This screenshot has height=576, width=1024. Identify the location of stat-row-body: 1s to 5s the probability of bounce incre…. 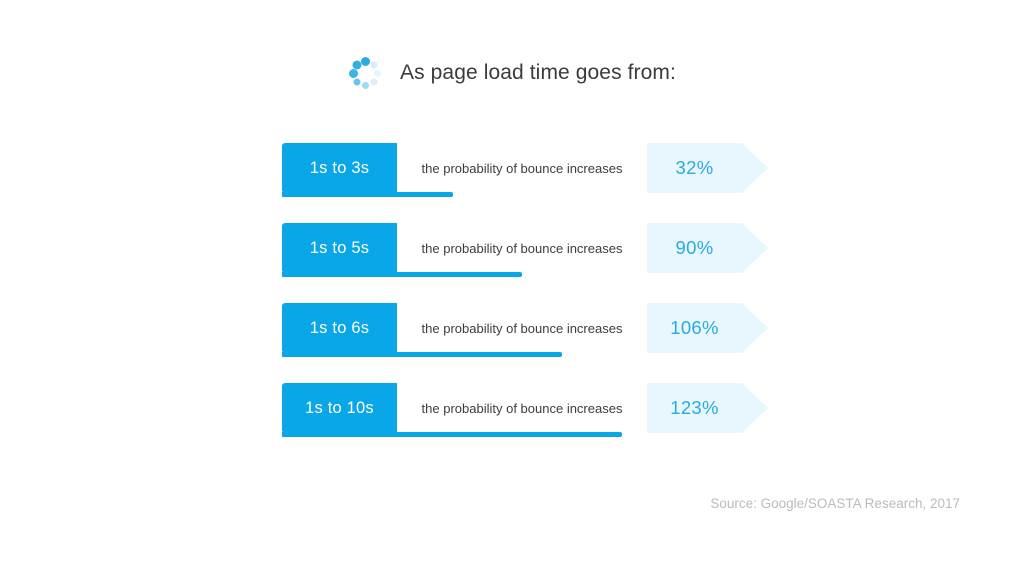
(525, 248).